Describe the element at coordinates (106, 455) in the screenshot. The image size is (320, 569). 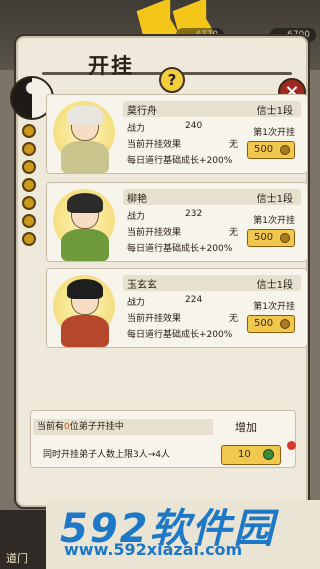
I see `slot-rule-text: 同时开挂弟子人数上限3人→4人` at that location.